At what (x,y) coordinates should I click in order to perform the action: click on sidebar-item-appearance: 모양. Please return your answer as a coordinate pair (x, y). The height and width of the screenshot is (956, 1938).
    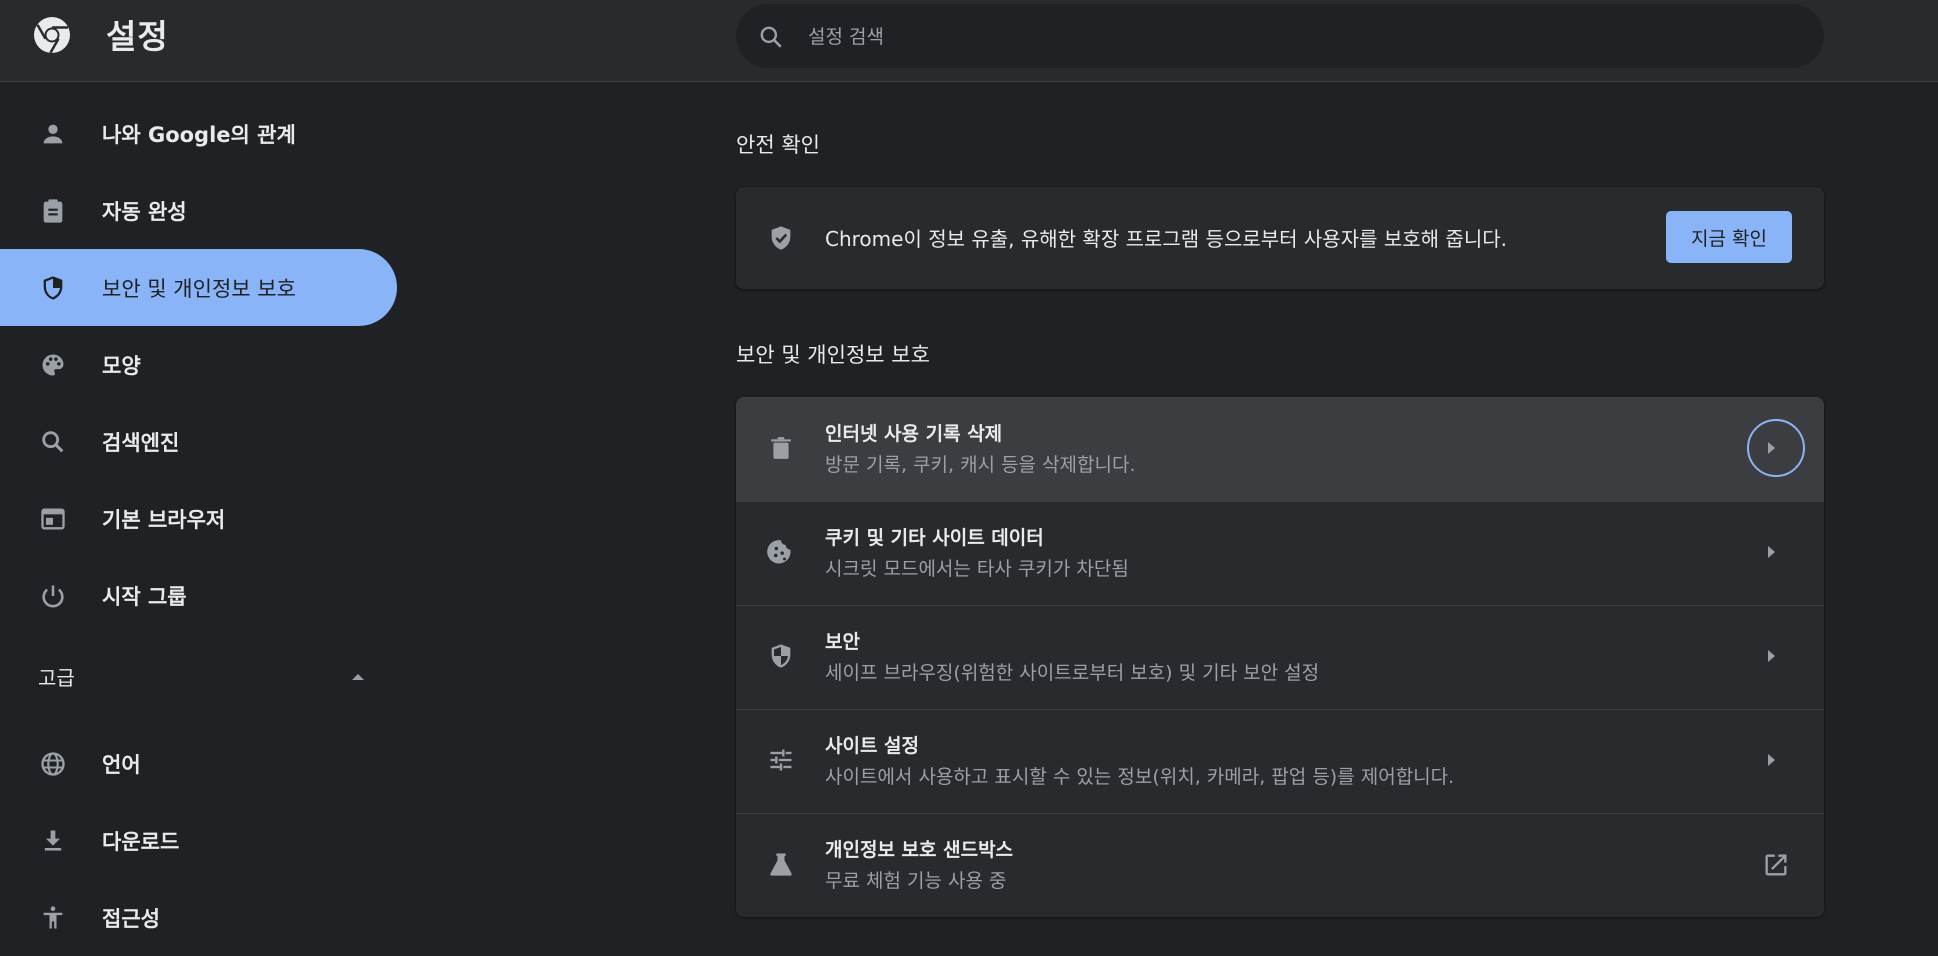
    Looking at the image, I should click on (198, 364).